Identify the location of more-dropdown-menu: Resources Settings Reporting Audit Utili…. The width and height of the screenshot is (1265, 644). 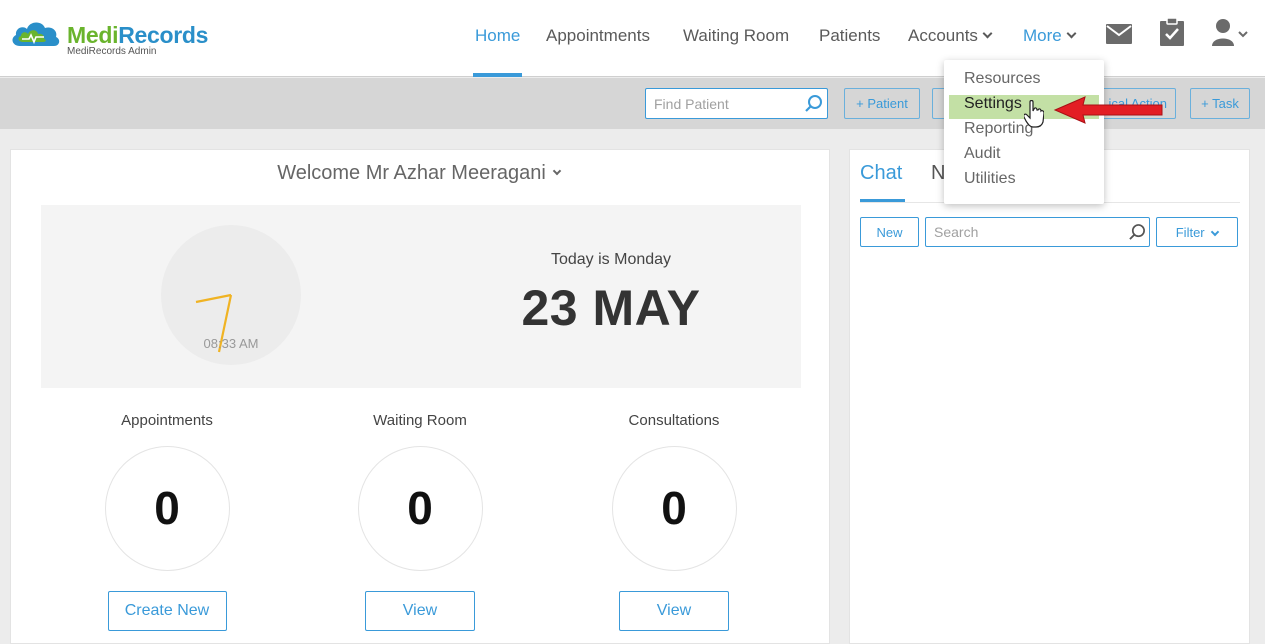
(1024, 132).